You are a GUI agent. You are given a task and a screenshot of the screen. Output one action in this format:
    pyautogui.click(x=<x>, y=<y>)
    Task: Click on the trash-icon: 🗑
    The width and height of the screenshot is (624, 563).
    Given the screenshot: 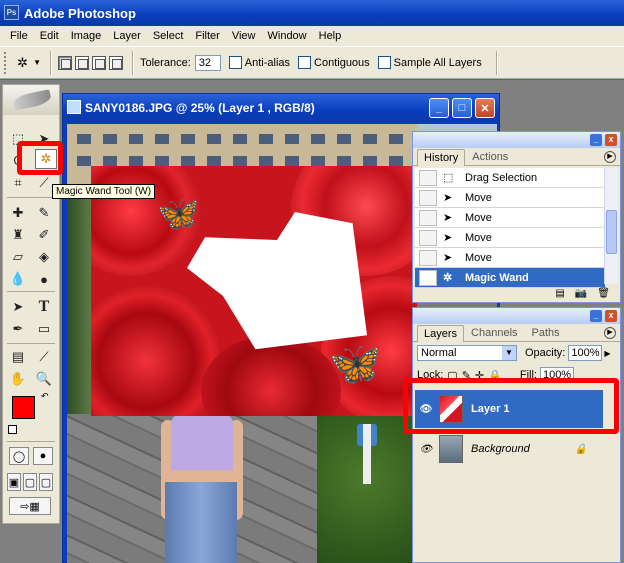 What is the action you would take?
    pyautogui.click(x=603, y=293)
    